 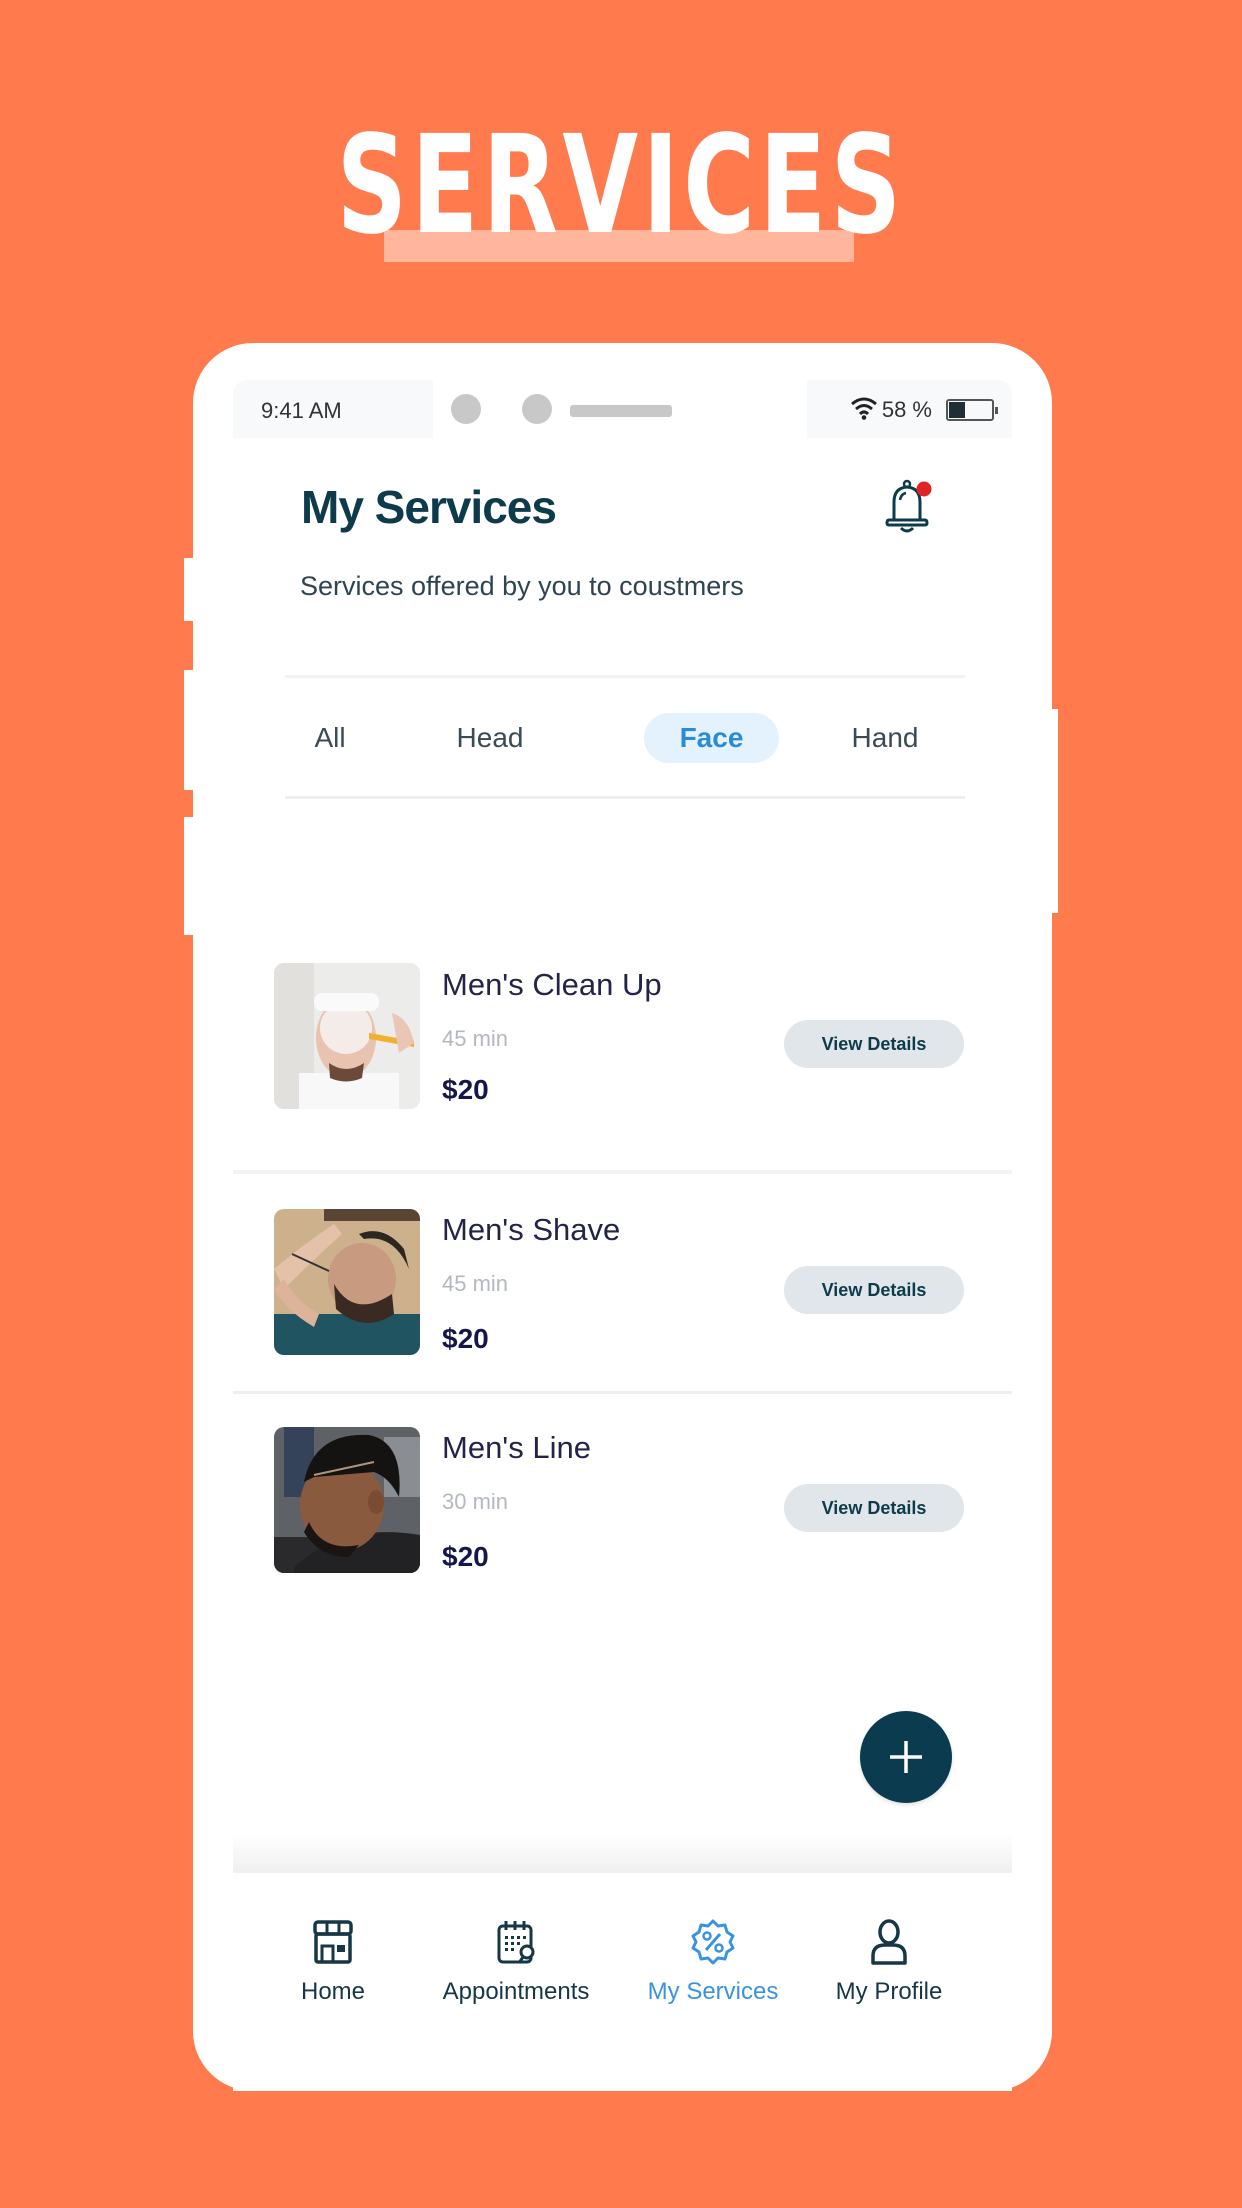 I want to click on nav-label: My Services, so click(x=713, y=1991).